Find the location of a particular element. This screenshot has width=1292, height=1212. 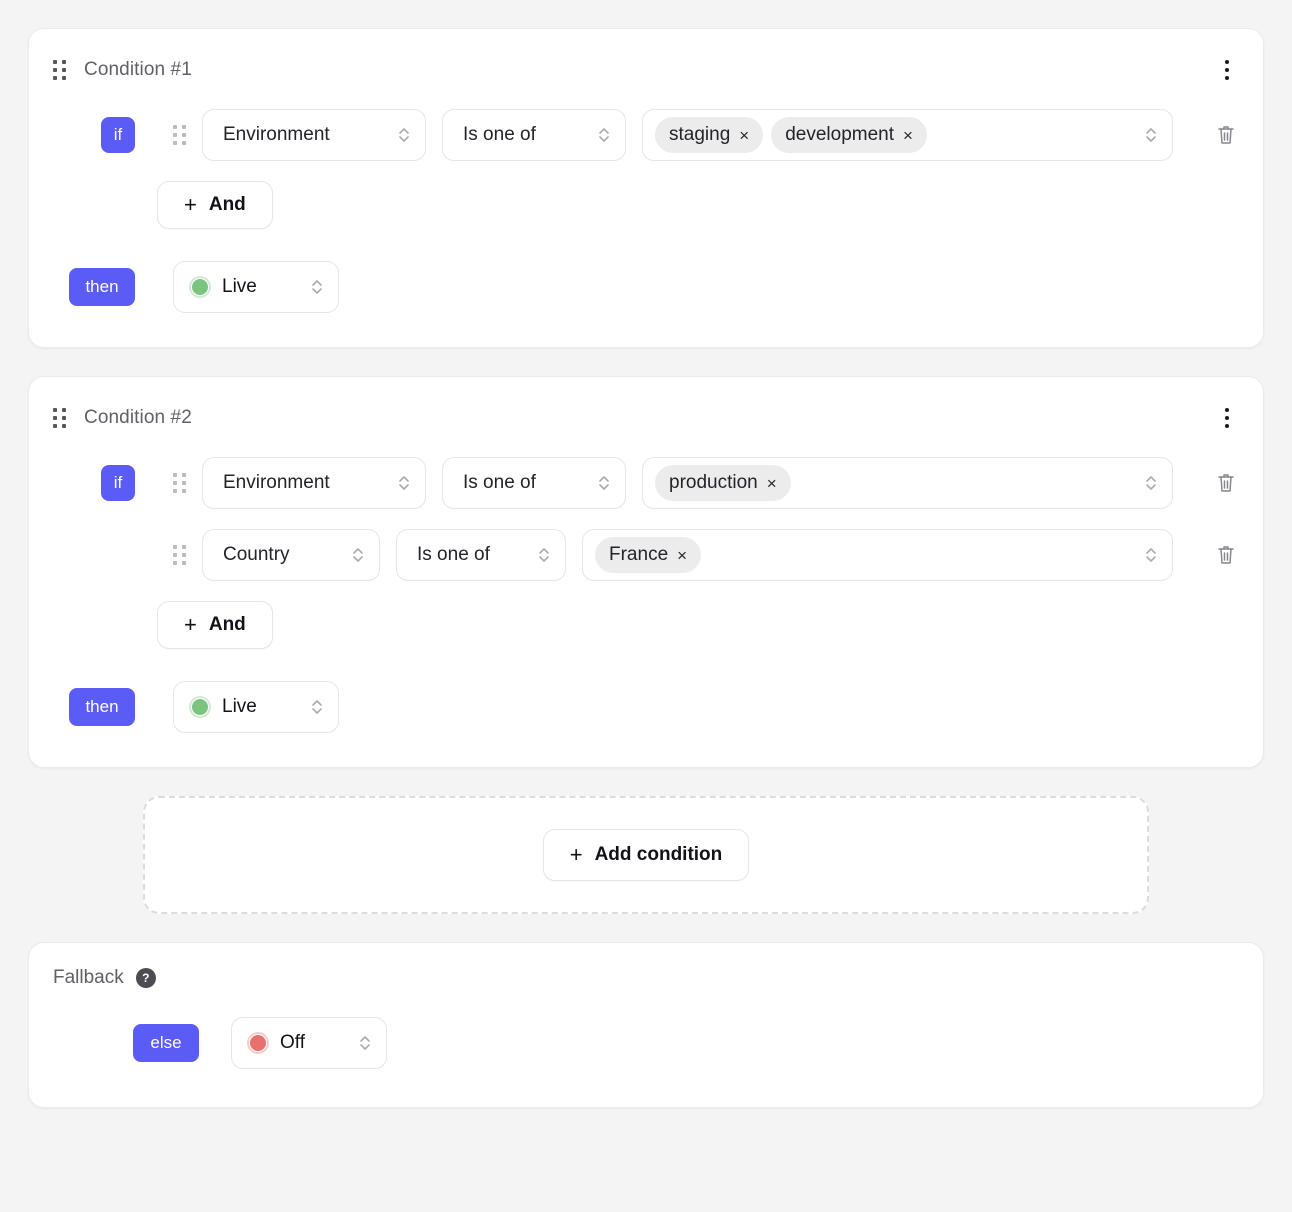

add-condition-dropzone: + Add condition is located at coordinates (646, 855).